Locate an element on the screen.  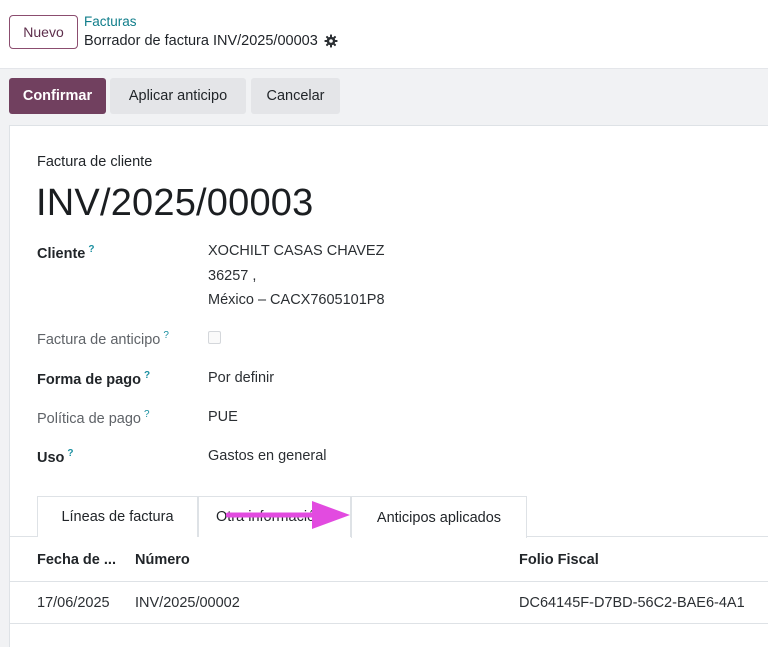
cell-fecha: 17/06/2025 is located at coordinates (73, 603).